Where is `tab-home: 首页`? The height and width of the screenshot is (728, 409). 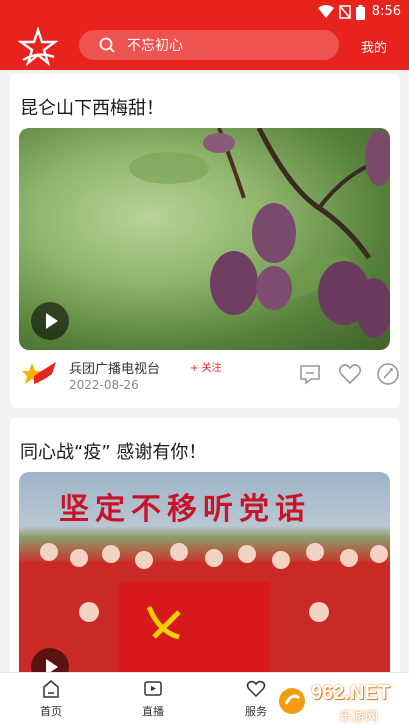
tab-home: 首页 is located at coordinates (51, 699).